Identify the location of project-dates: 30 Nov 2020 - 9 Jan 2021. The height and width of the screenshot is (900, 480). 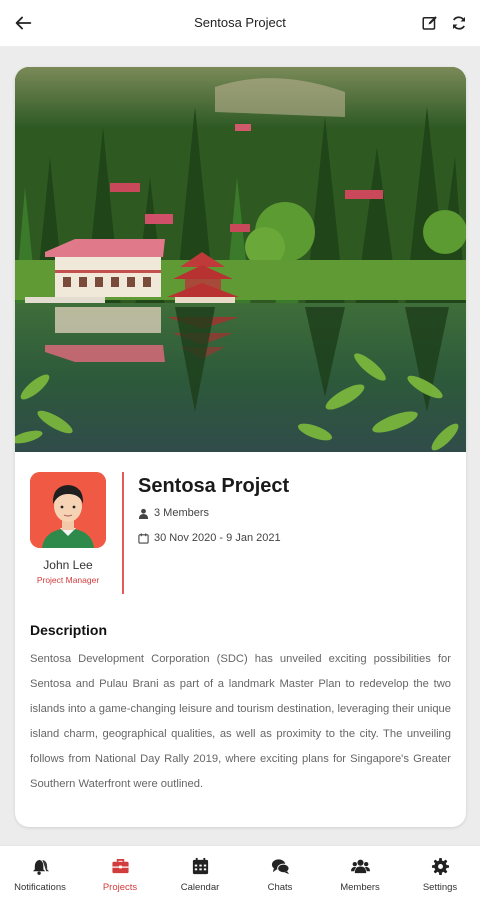
(209, 538).